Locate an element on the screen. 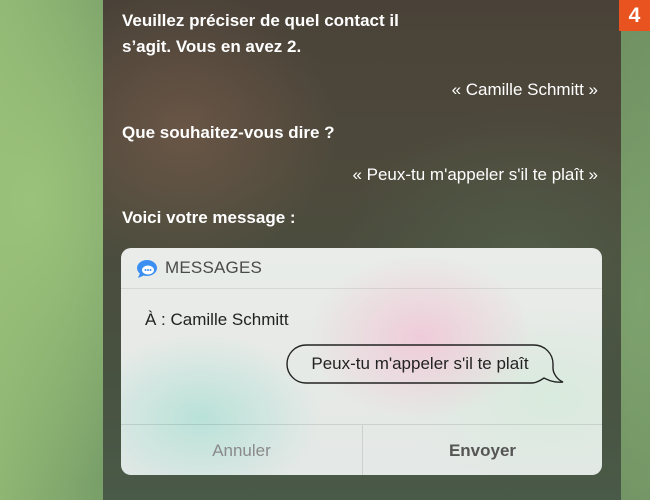 The width and height of the screenshot is (650, 500). user-reply-contact: « Camille Schmitt » is located at coordinates (524, 89).